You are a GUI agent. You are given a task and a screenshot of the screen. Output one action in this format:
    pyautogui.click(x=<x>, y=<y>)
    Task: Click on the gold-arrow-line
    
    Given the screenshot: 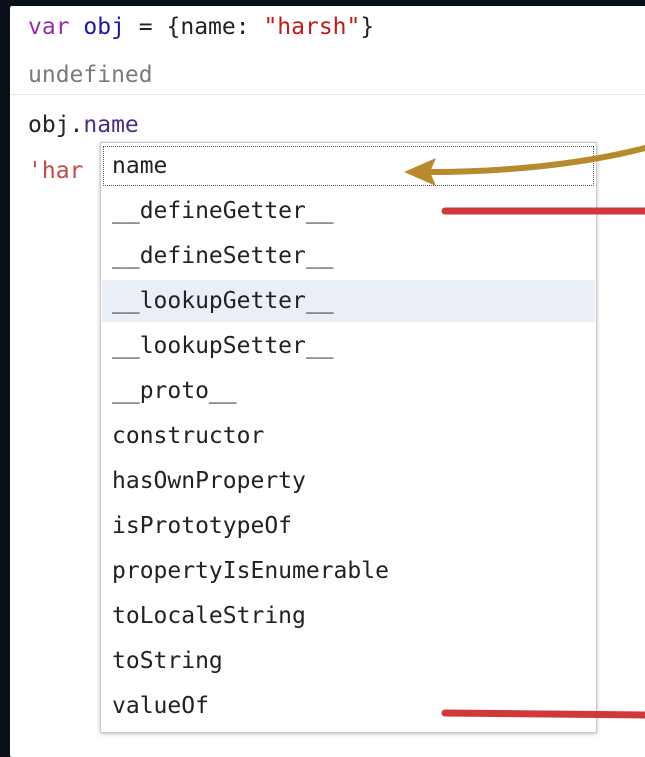 What is the action you would take?
    pyautogui.click(x=536, y=160)
    